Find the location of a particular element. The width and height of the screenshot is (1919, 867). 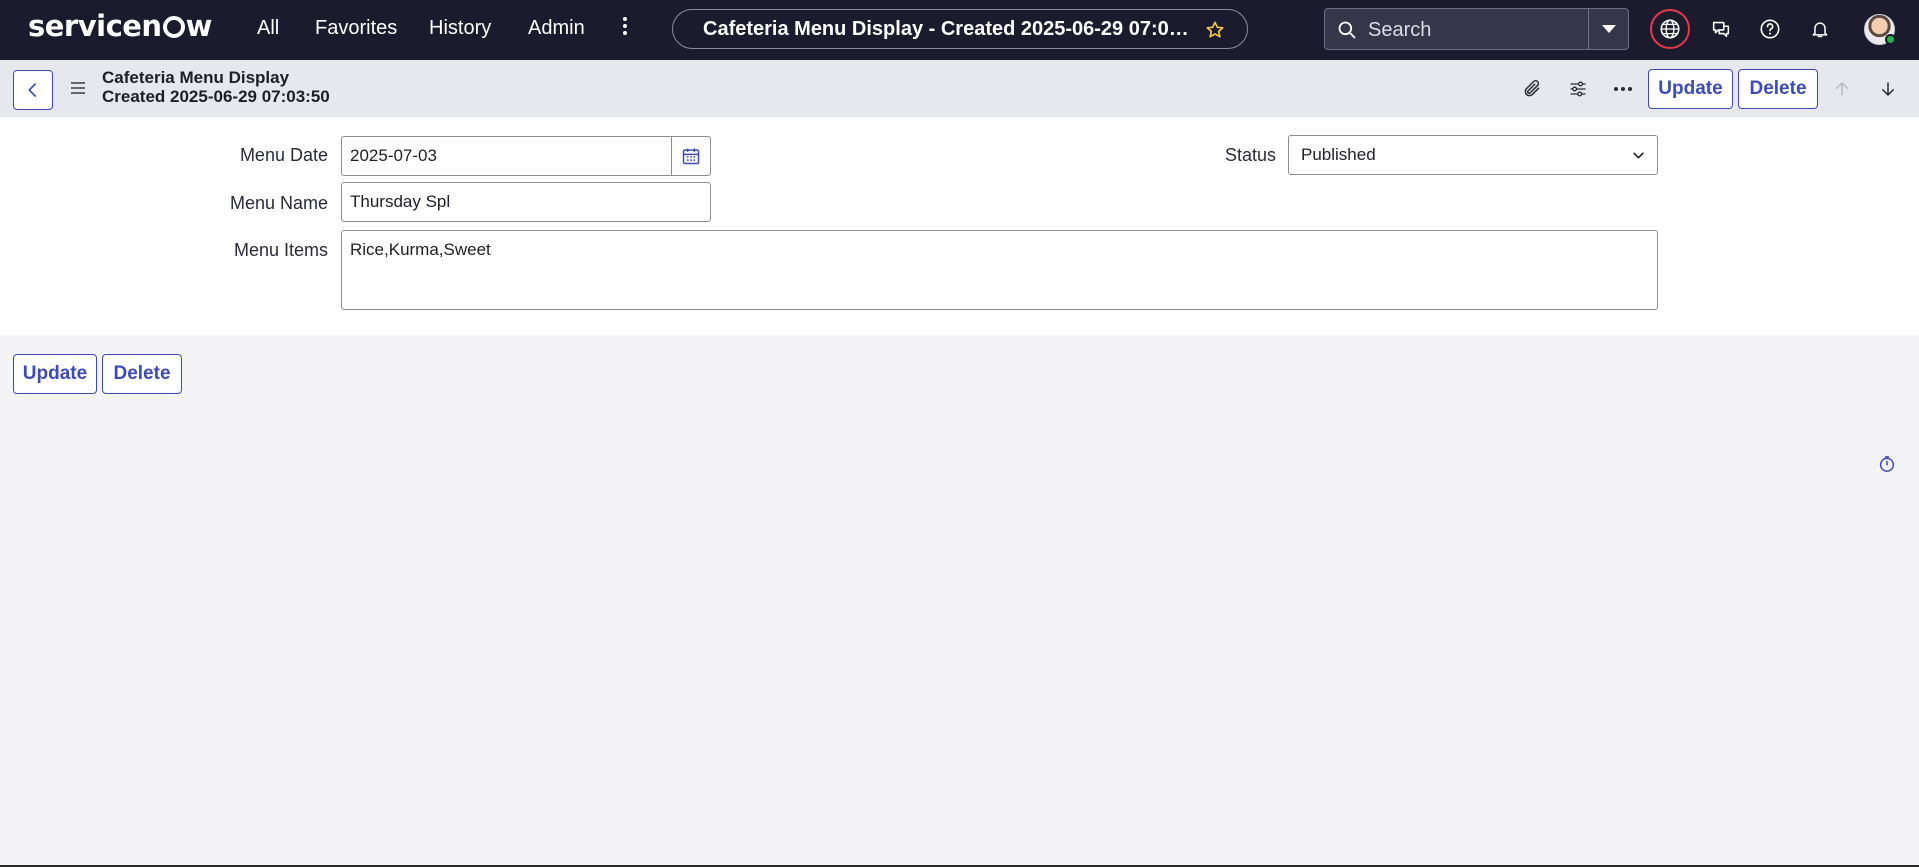

hamburger-icon is located at coordinates (78, 88).